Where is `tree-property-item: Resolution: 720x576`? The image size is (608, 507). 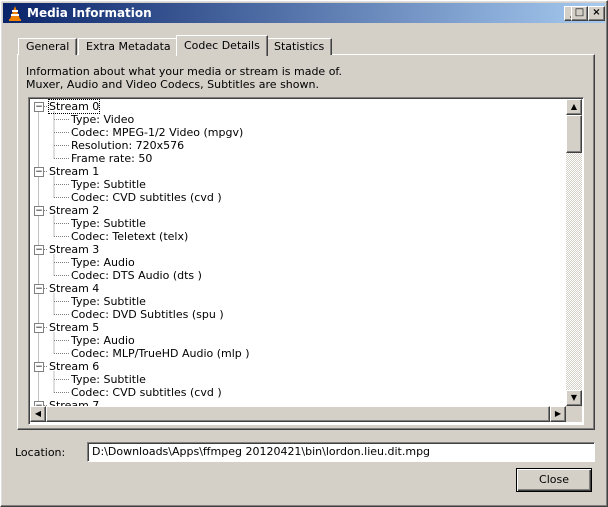 tree-property-item: Resolution: 720x576 is located at coordinates (127, 145).